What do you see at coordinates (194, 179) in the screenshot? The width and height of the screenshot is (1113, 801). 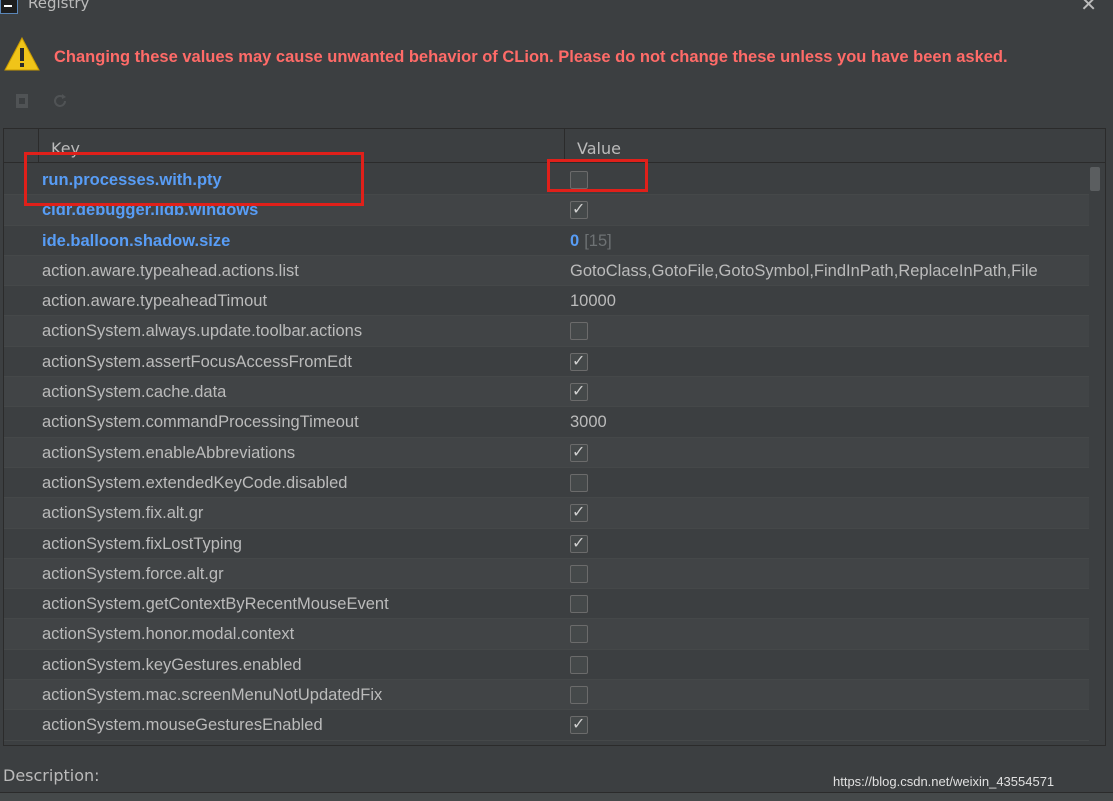 I see `highlight-box-key` at bounding box center [194, 179].